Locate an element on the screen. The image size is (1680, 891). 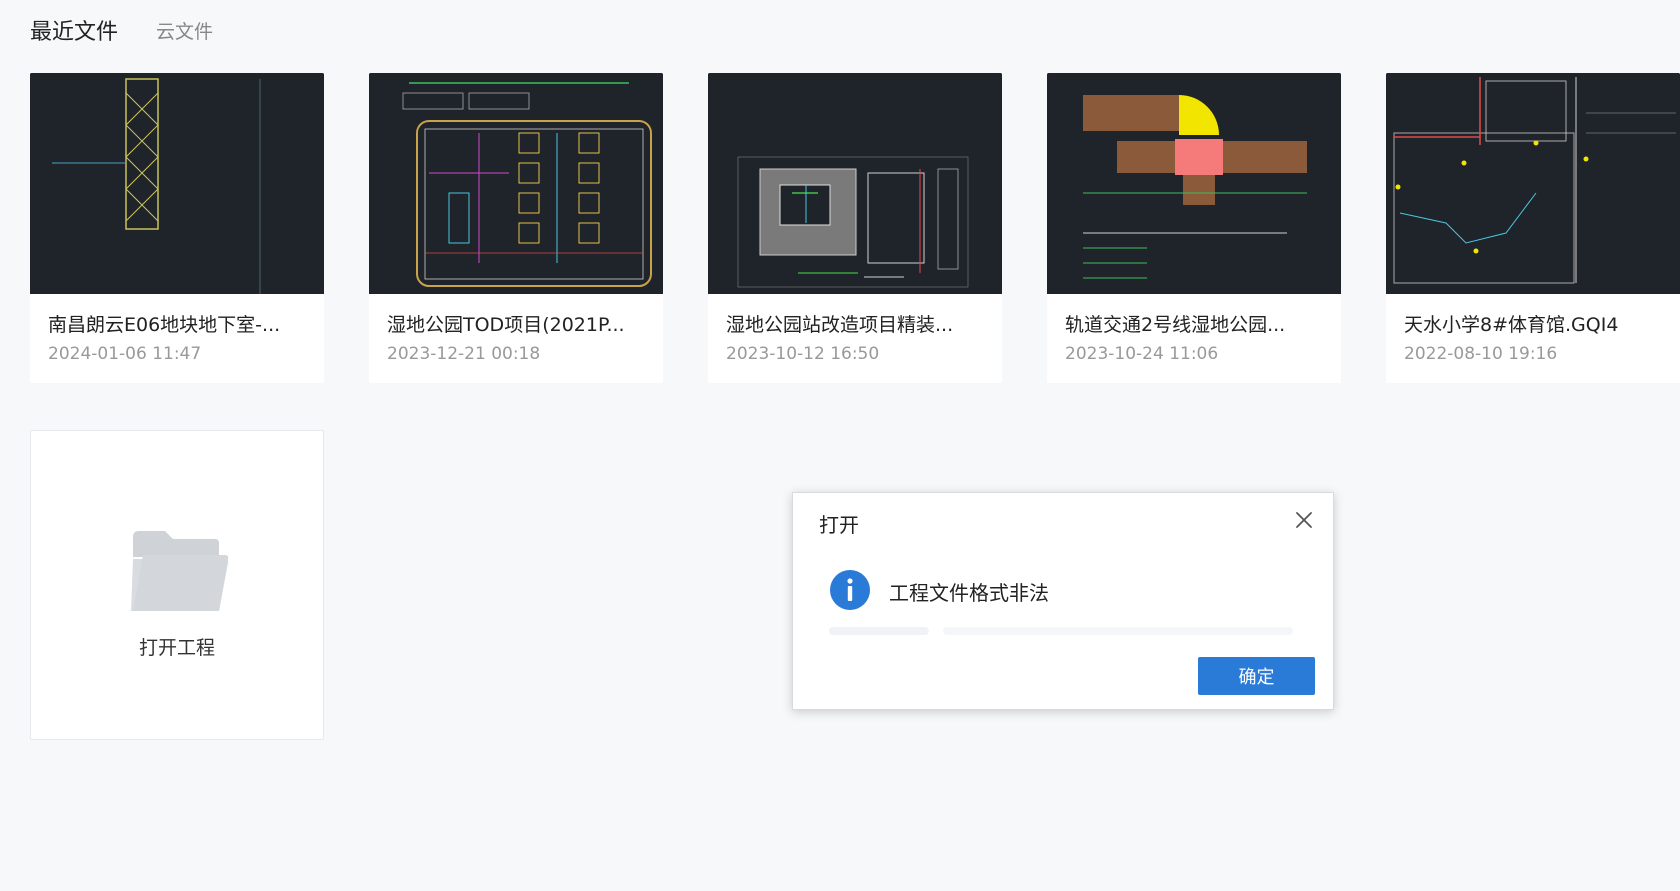
file-date: 2024-01-06 11:47 is located at coordinates (125, 354).